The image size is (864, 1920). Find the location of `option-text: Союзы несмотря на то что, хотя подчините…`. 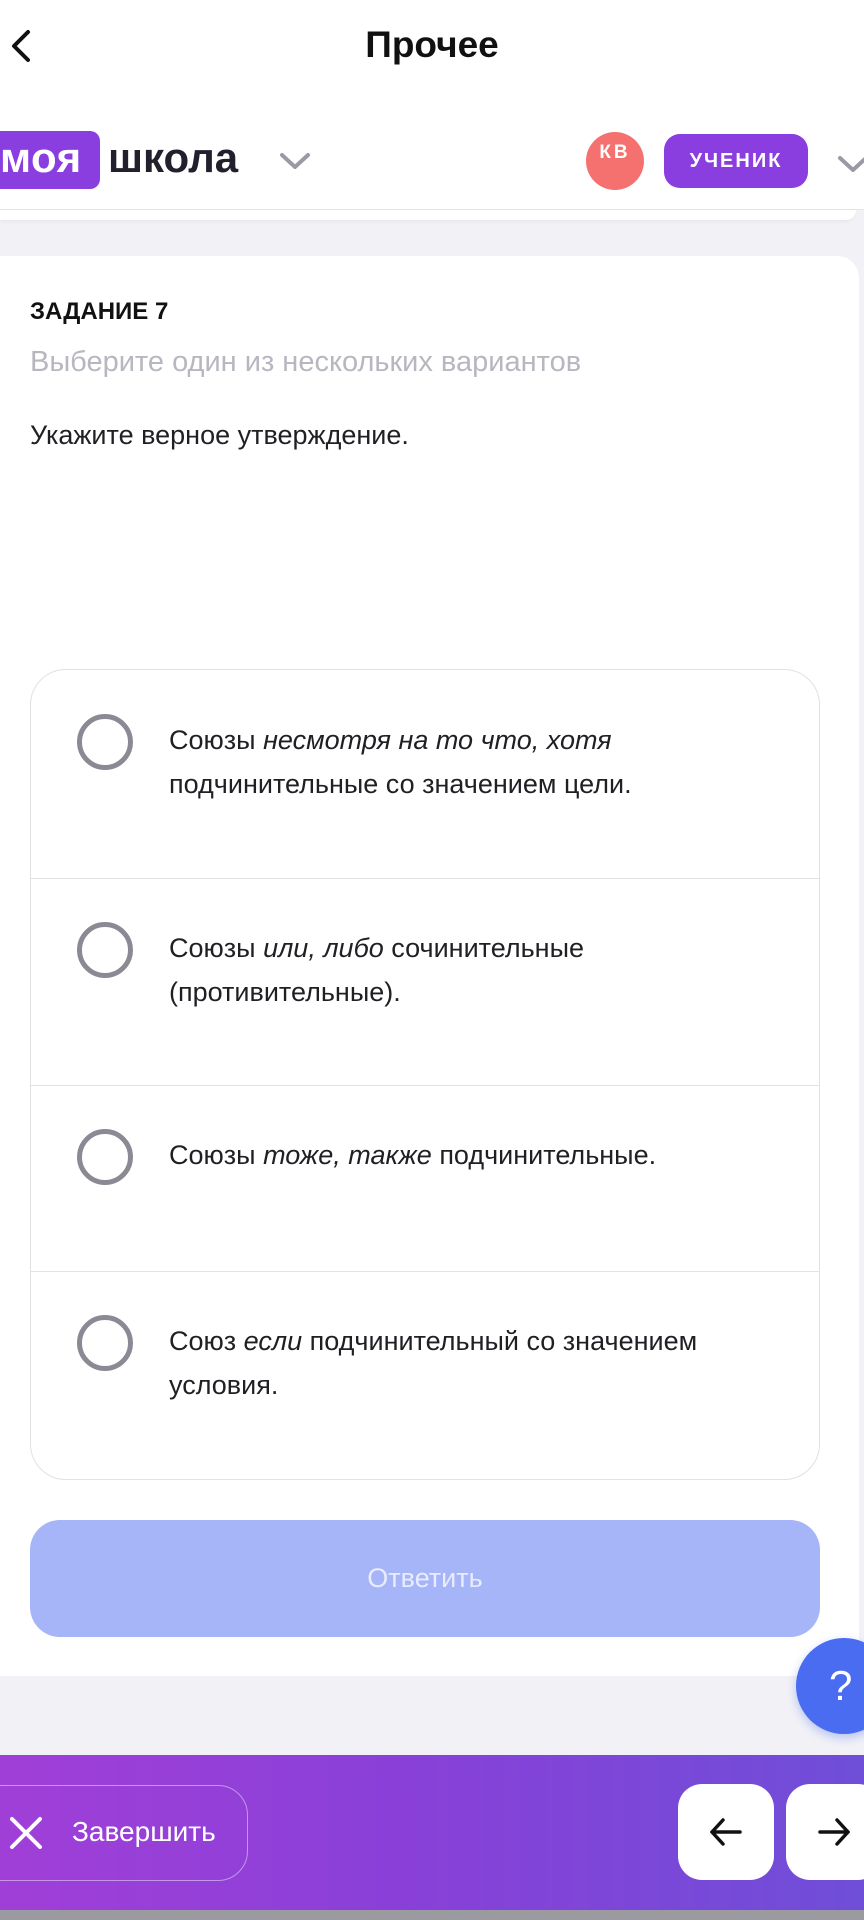

option-text: Союзы несмотря на то что, хотя подчините… is located at coordinates (400, 762).